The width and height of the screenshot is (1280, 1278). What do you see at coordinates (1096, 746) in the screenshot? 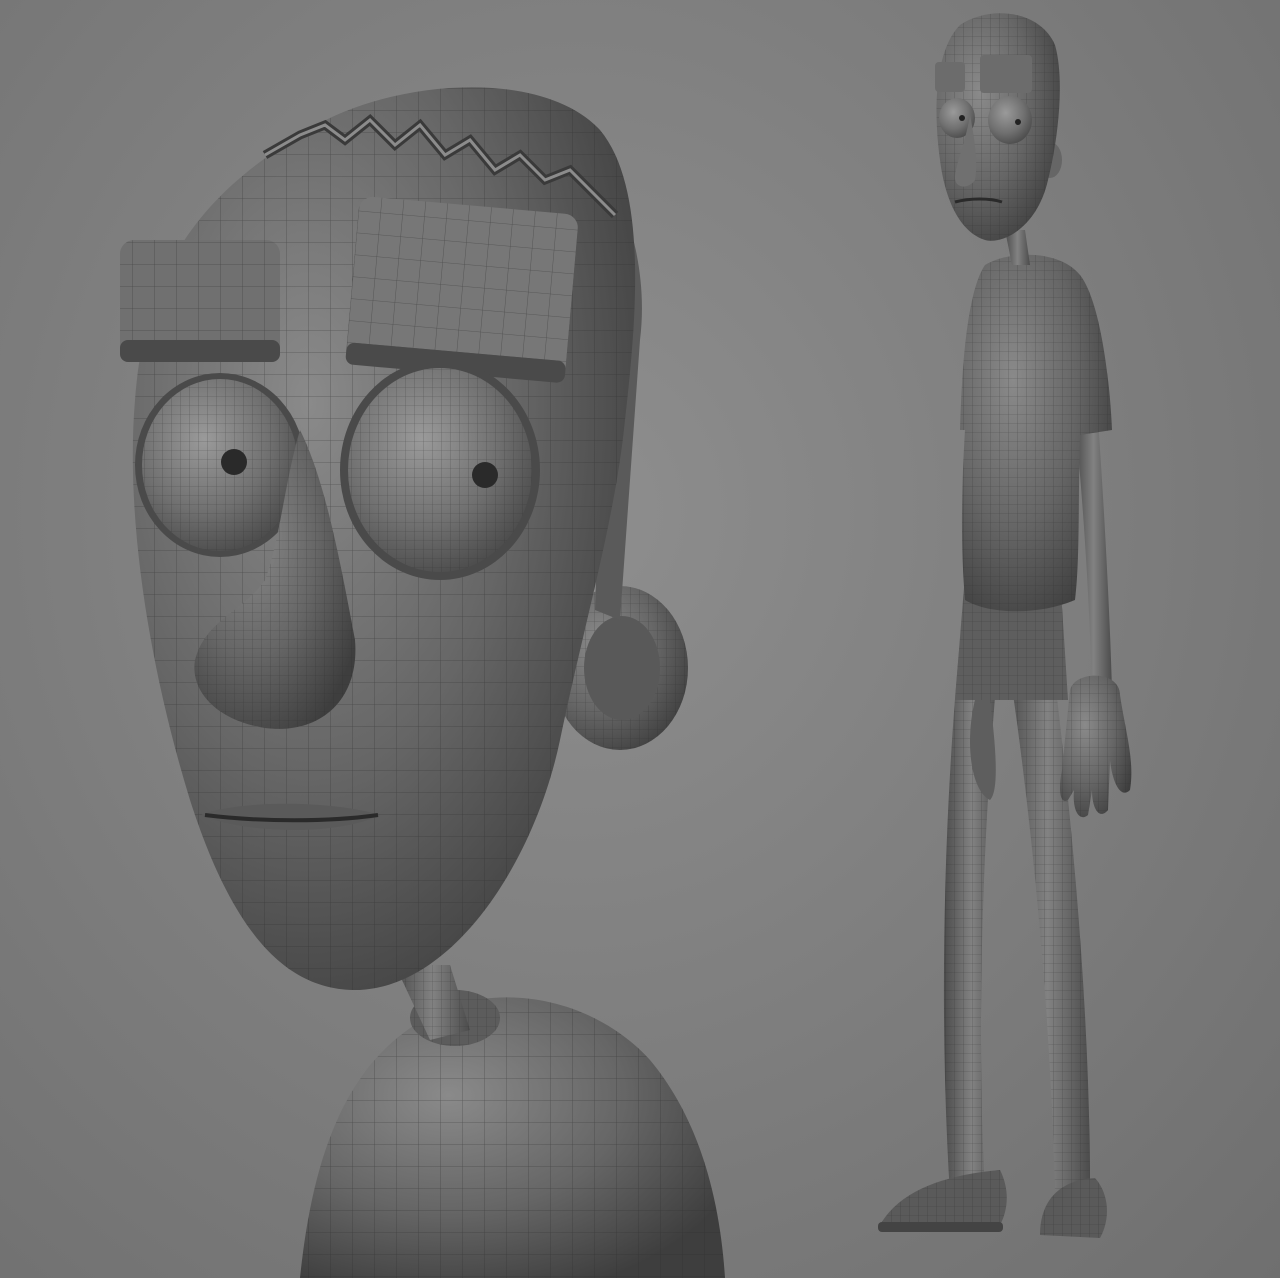
I see `body-hand` at bounding box center [1096, 746].